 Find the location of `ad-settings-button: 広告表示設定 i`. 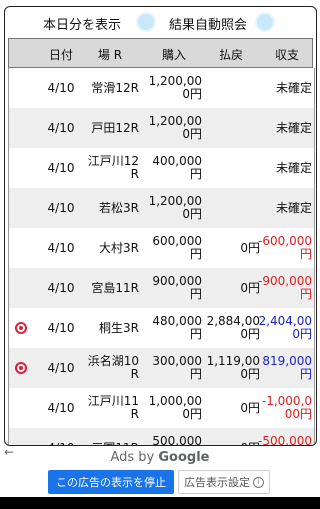

ad-settings-button: 広告表示設定 i is located at coordinates (224, 482).